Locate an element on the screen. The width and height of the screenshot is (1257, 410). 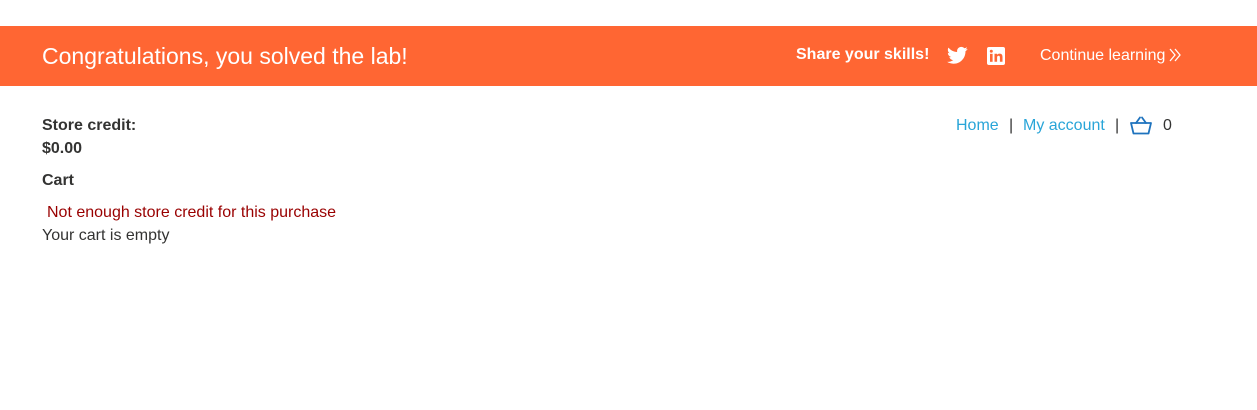
twitter-share-button is located at coordinates (957, 55).